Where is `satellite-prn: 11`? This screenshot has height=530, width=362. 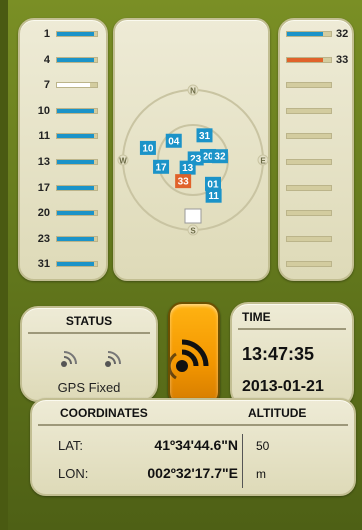 satellite-prn: 11 is located at coordinates (44, 136).